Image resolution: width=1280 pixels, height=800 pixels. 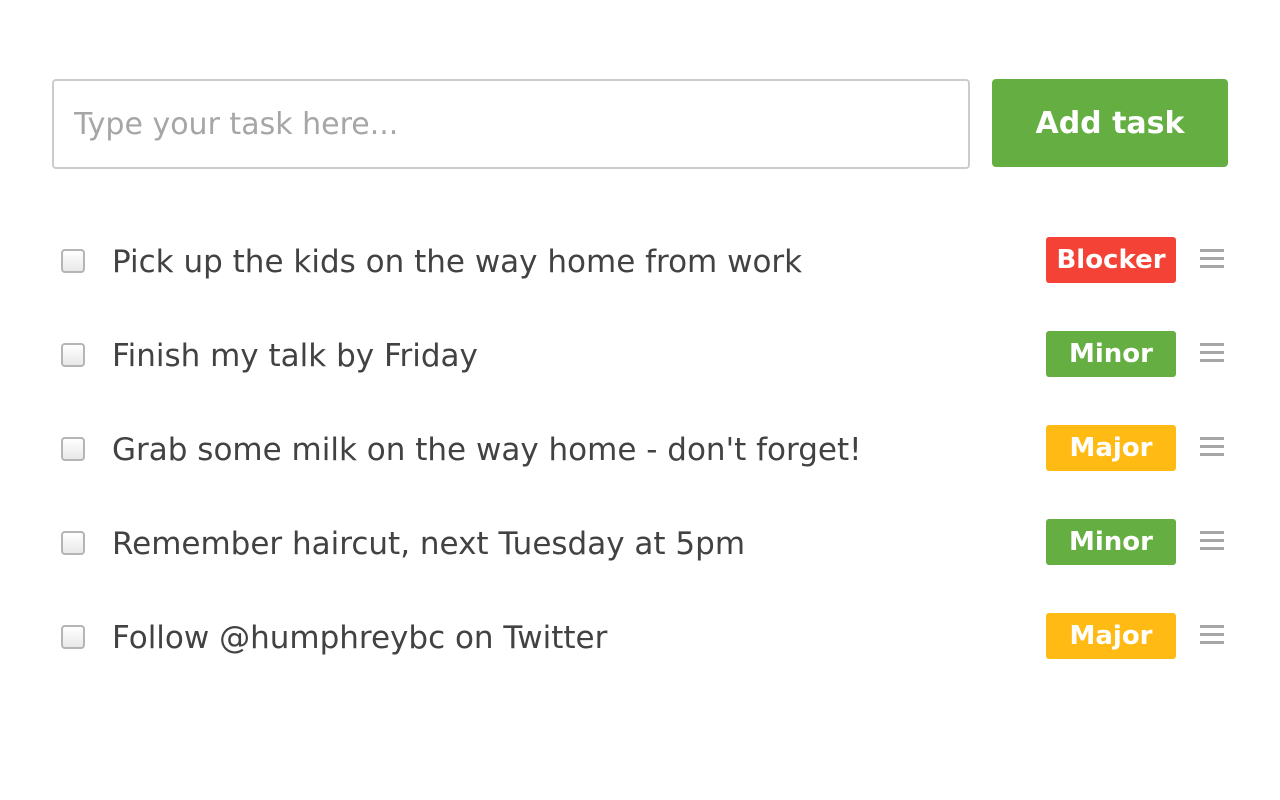 What do you see at coordinates (360, 638) in the screenshot?
I see `task-text: Follow @humphreybc on Twitter` at bounding box center [360, 638].